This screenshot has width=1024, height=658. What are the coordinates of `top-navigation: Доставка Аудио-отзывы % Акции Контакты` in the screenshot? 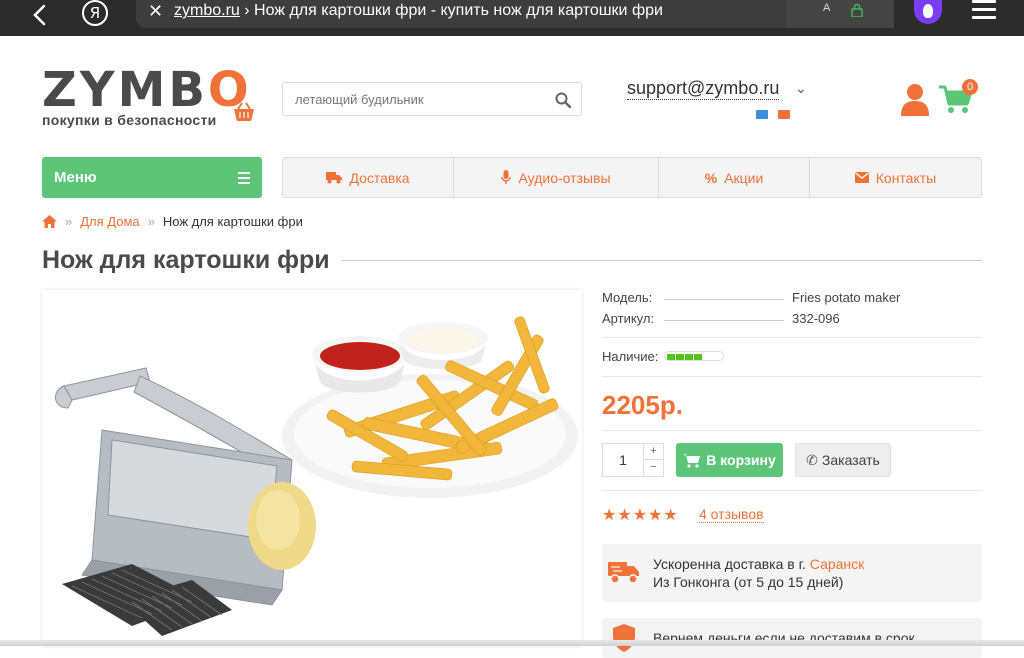 It's located at (632, 177).